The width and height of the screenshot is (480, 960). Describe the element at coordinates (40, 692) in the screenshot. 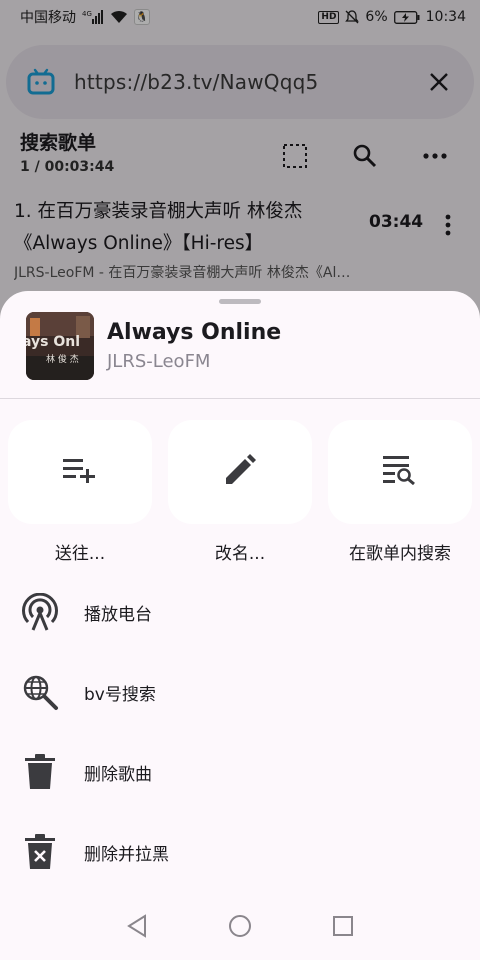

I see `globe-search-icon` at that location.